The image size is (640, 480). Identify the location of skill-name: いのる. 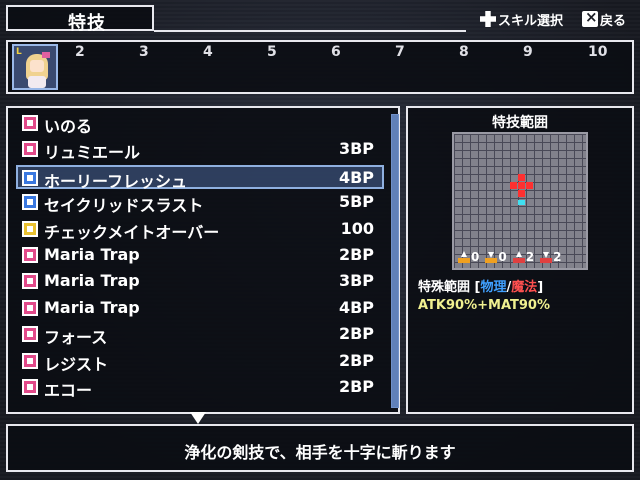
(68, 126).